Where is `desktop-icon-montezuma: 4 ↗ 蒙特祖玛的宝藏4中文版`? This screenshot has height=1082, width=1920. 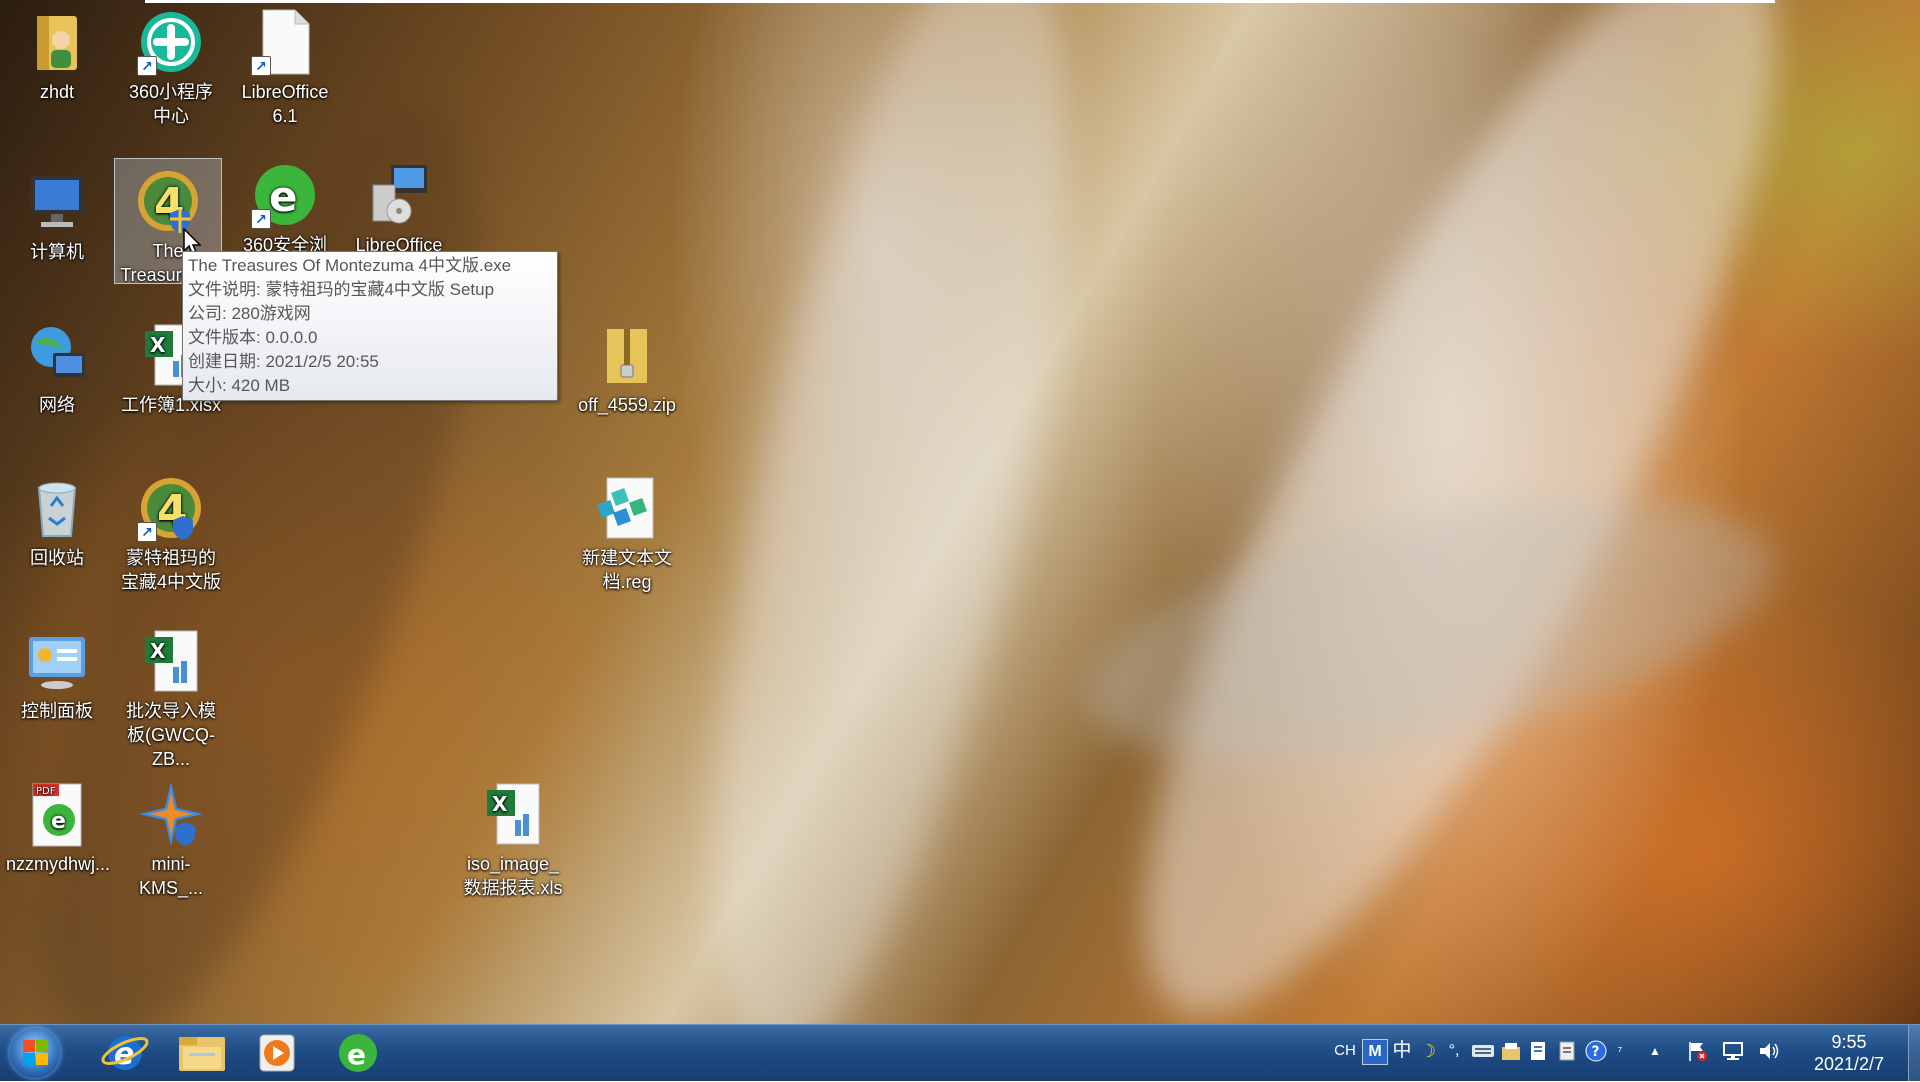 desktop-icon-montezuma: 4 ↗ 蒙特祖玛的宝藏4中文版 is located at coordinates (171, 530).